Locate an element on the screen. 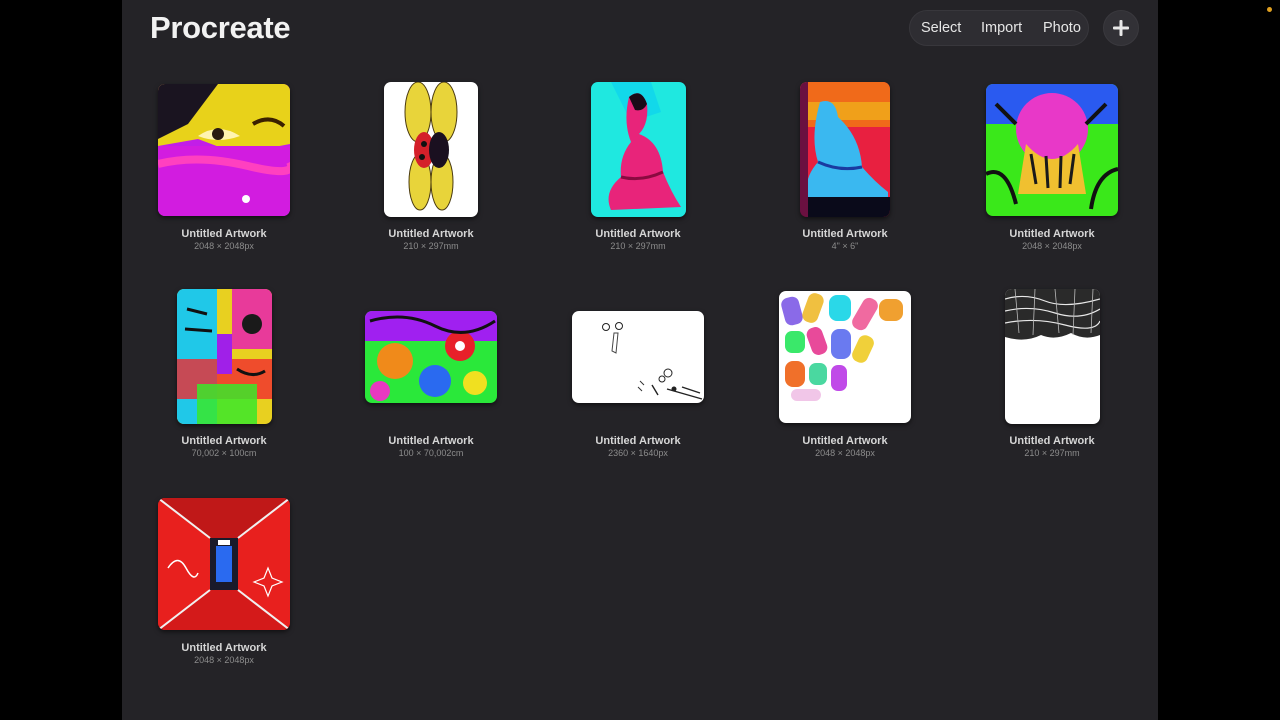 Image resolution: width=1280 pixels, height=720 pixels. artwork-card: Untitled Artwork 2360 × 1640px is located at coordinates (638, 384).